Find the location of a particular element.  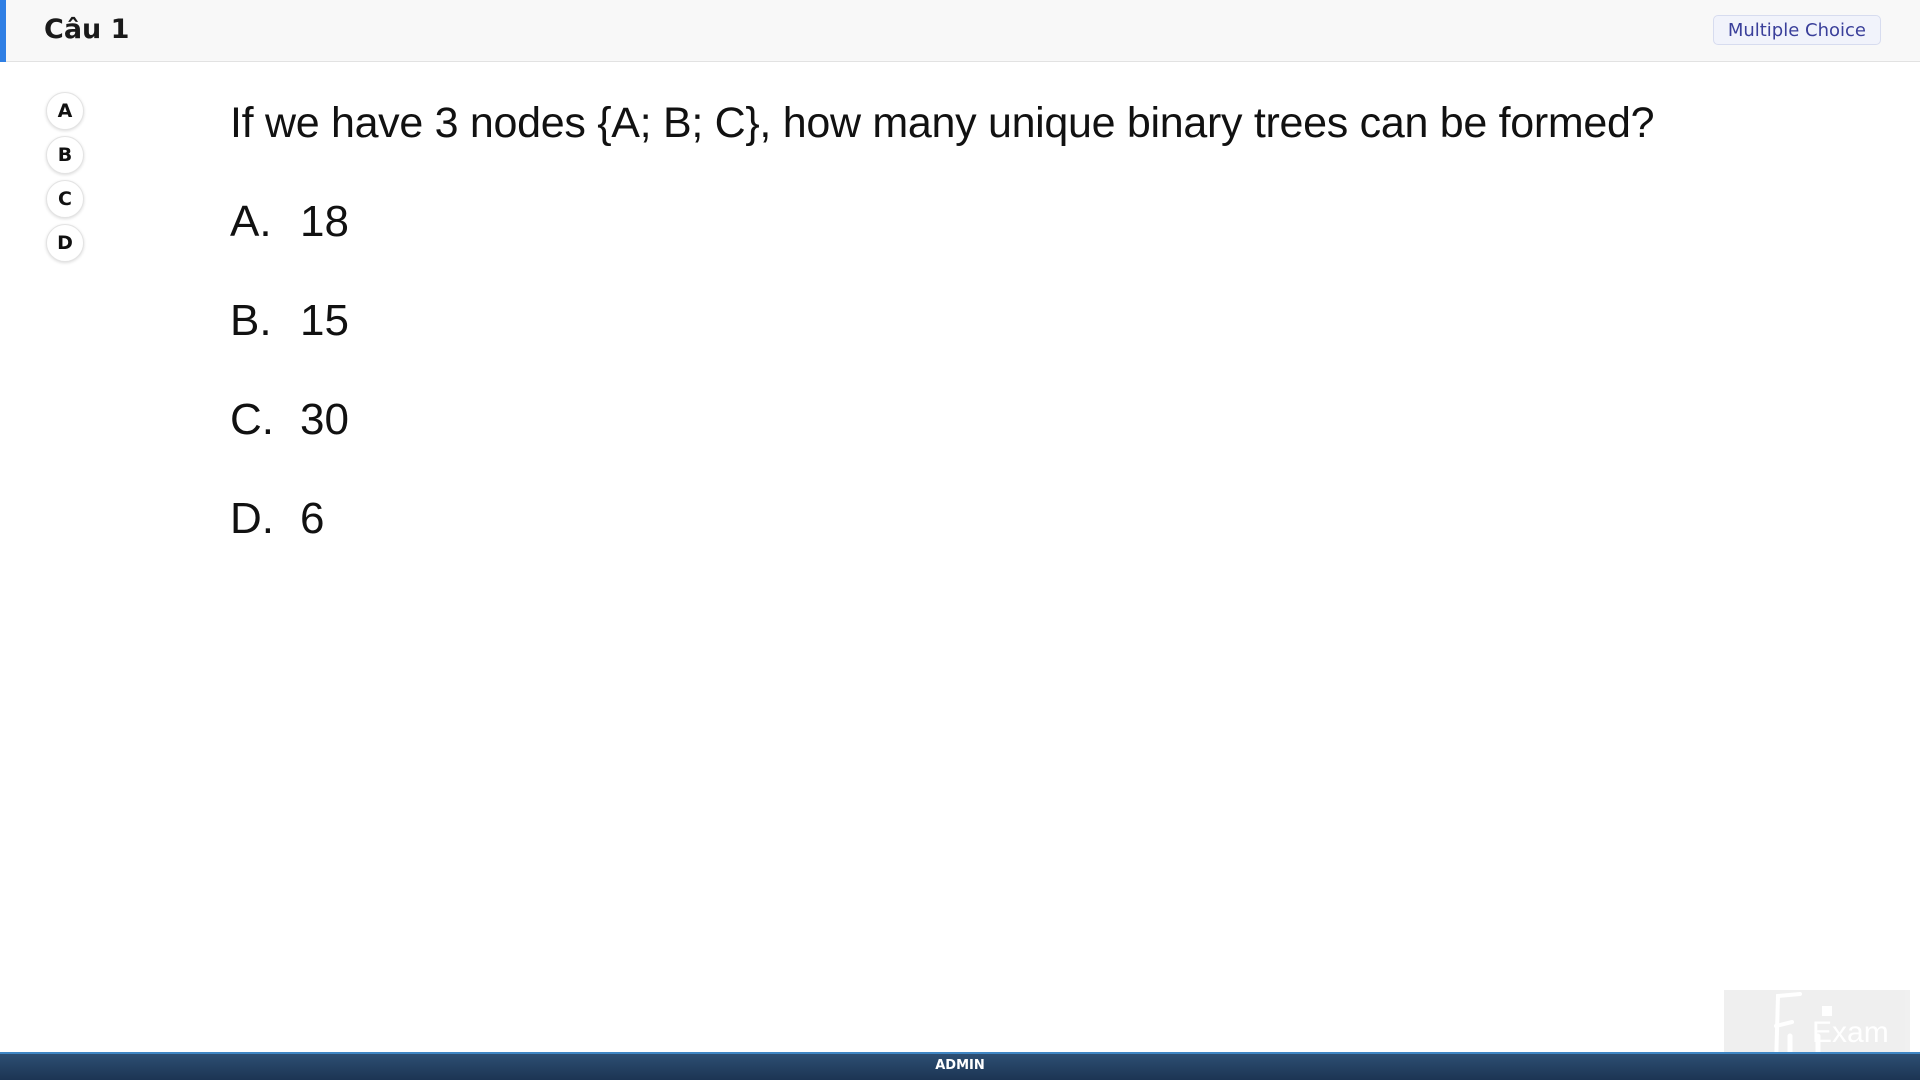

option-a: A. 18 is located at coordinates (942, 221).